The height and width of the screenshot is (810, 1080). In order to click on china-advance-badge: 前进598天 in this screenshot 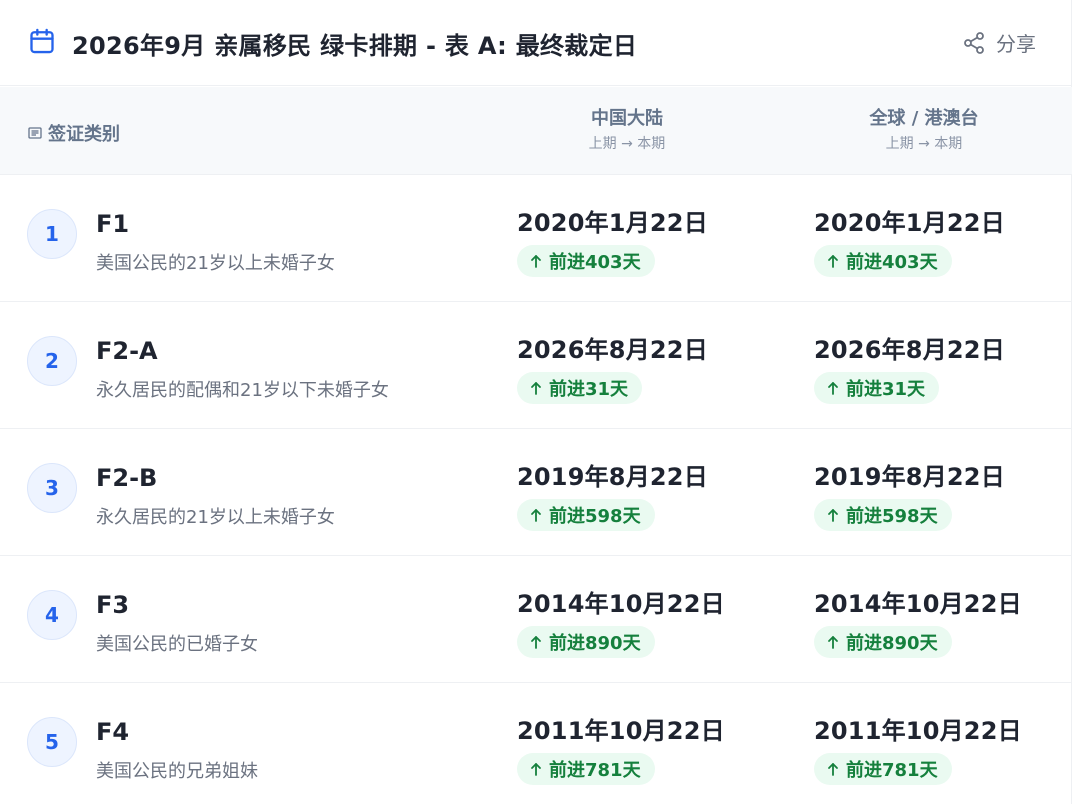, I will do `click(586, 515)`.